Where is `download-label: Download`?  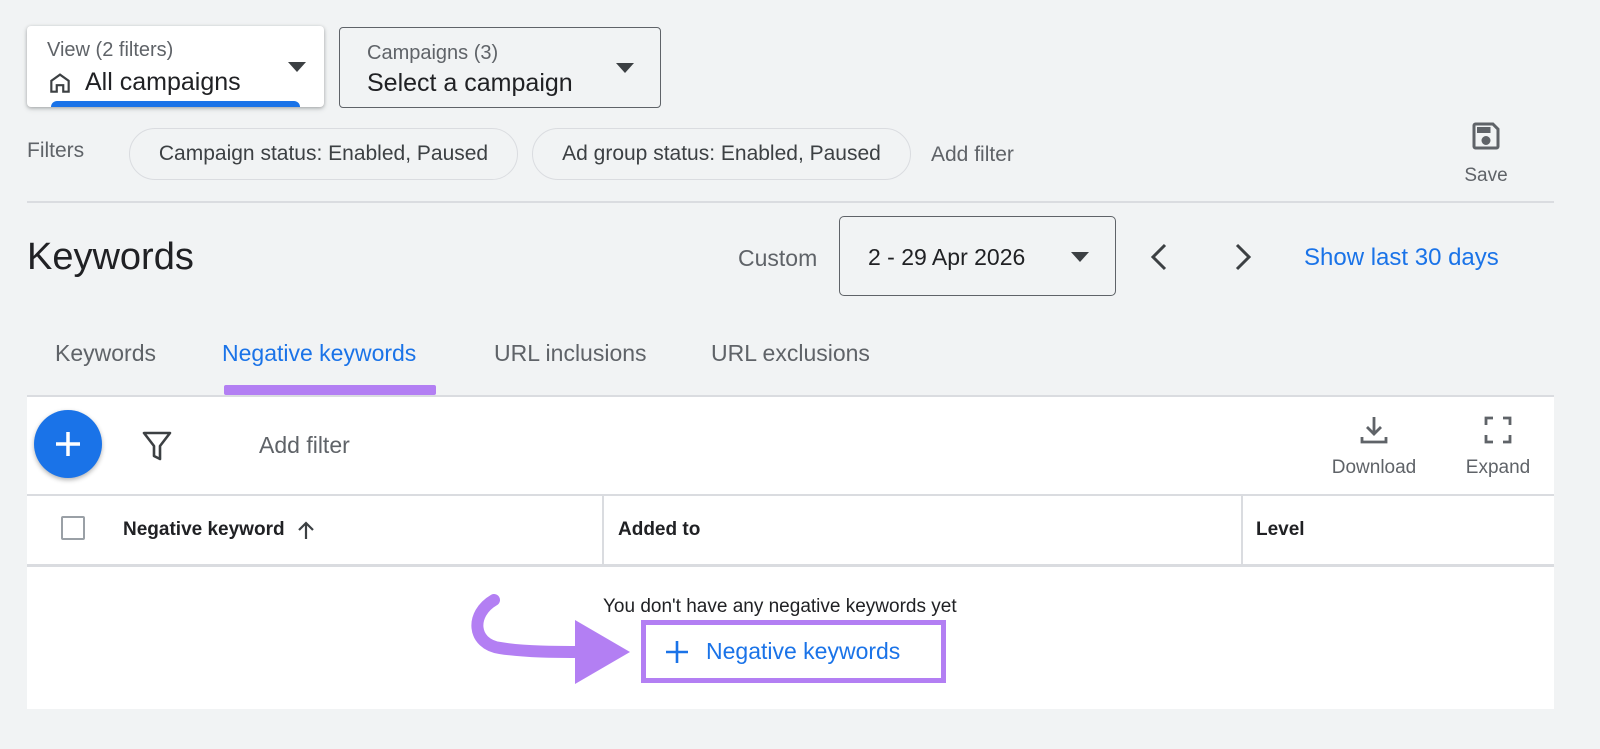
download-label: Download is located at coordinates (1374, 467).